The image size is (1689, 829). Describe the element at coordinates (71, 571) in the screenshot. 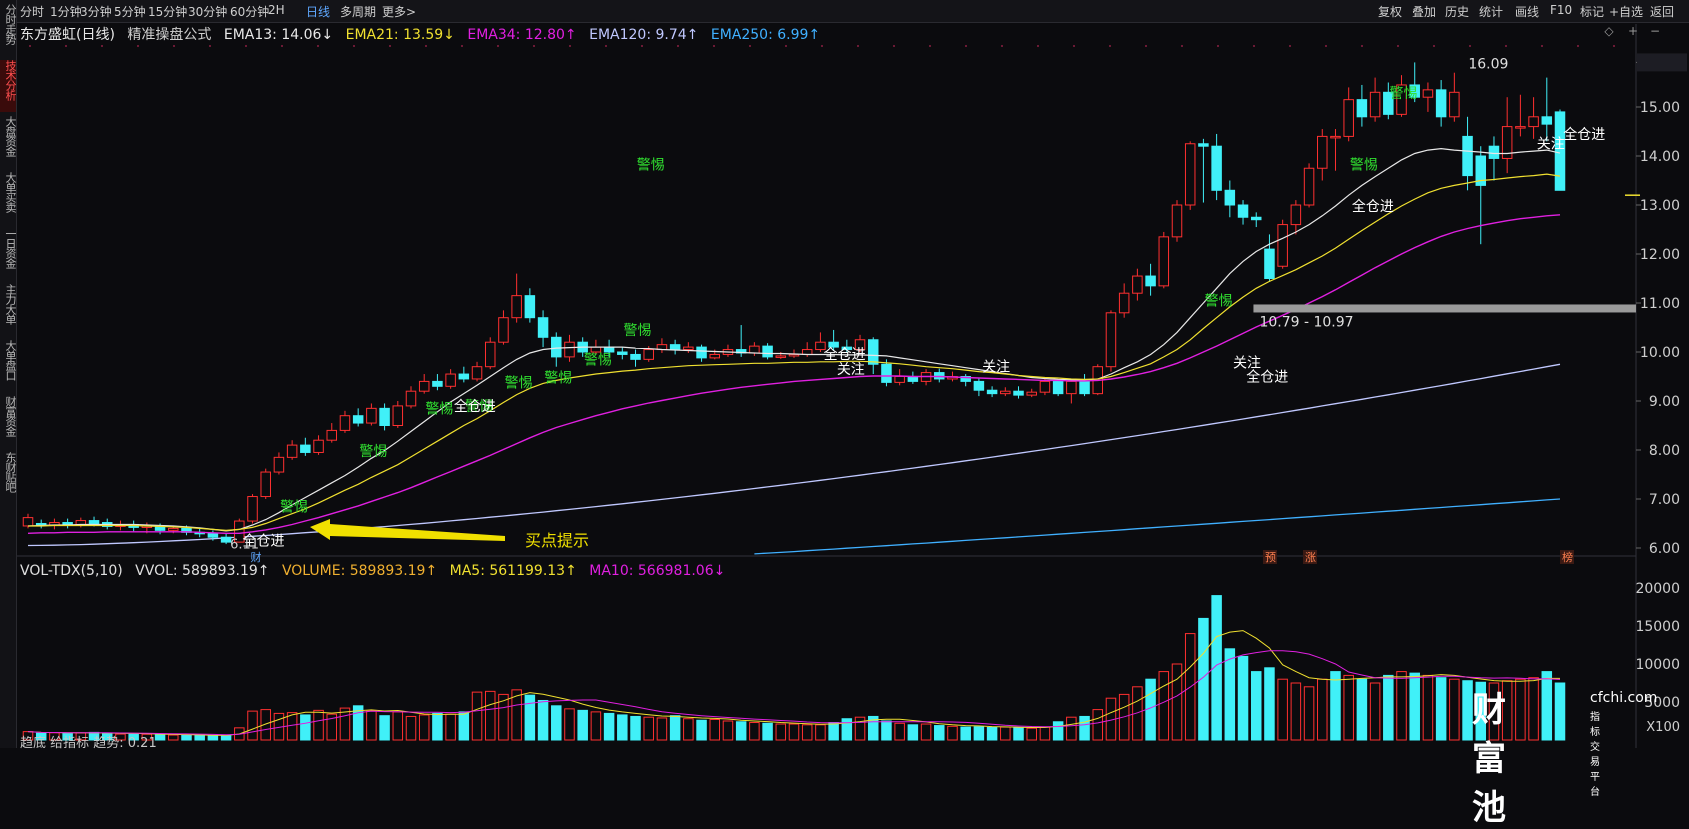

I see `vol-indicator-name: VOL-TDX(5,10)` at that location.